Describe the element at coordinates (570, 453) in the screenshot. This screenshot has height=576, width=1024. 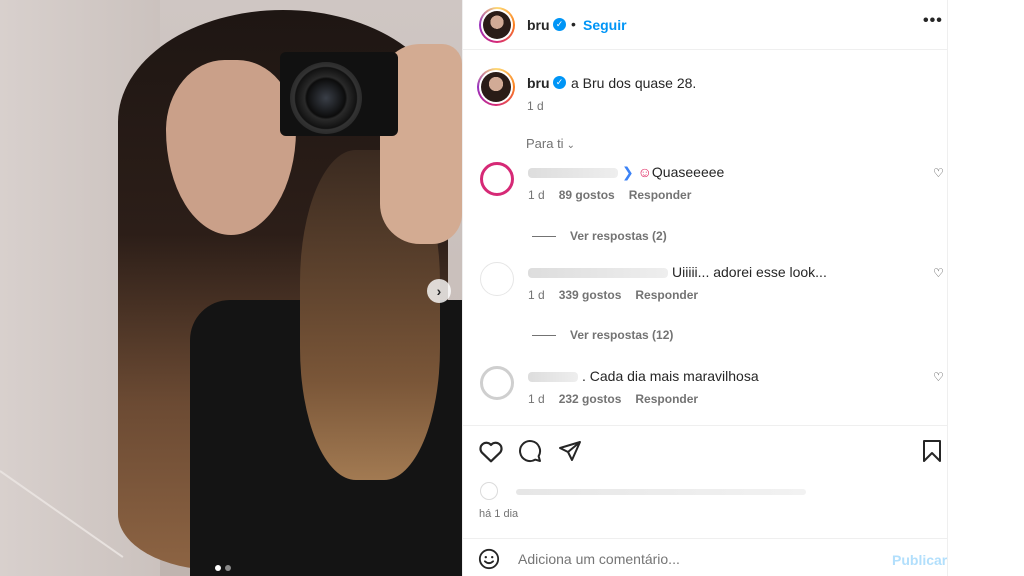
I see `share-send-icon` at that location.